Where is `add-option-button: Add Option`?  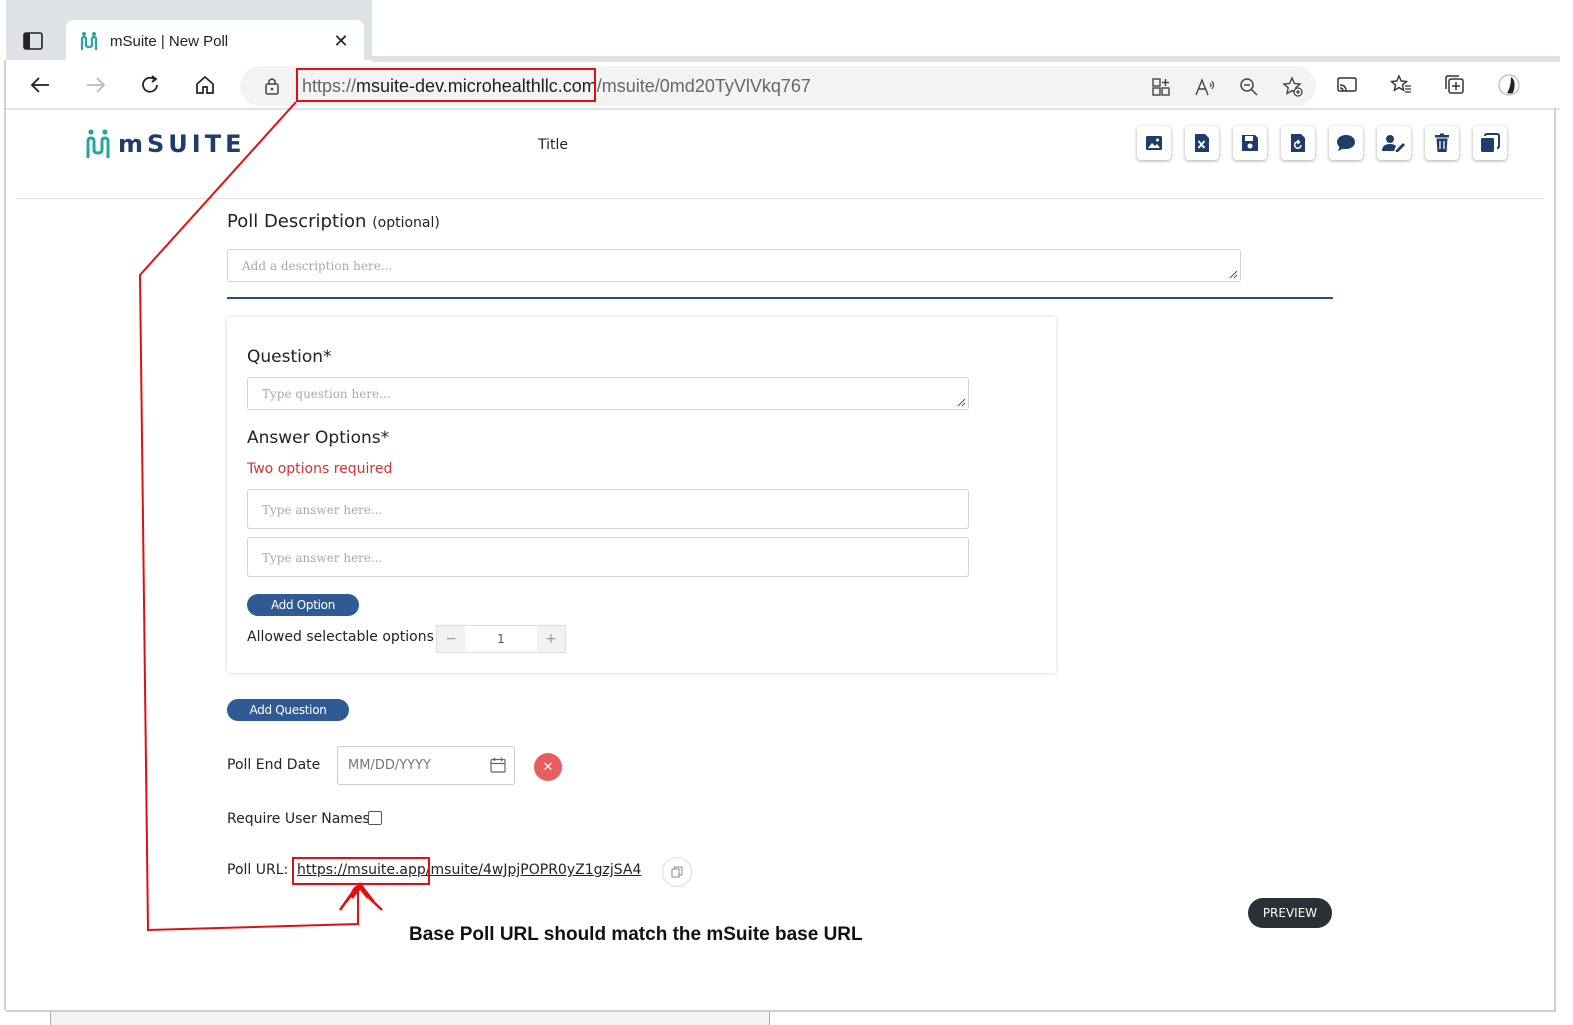 add-option-button: Add Option is located at coordinates (303, 605).